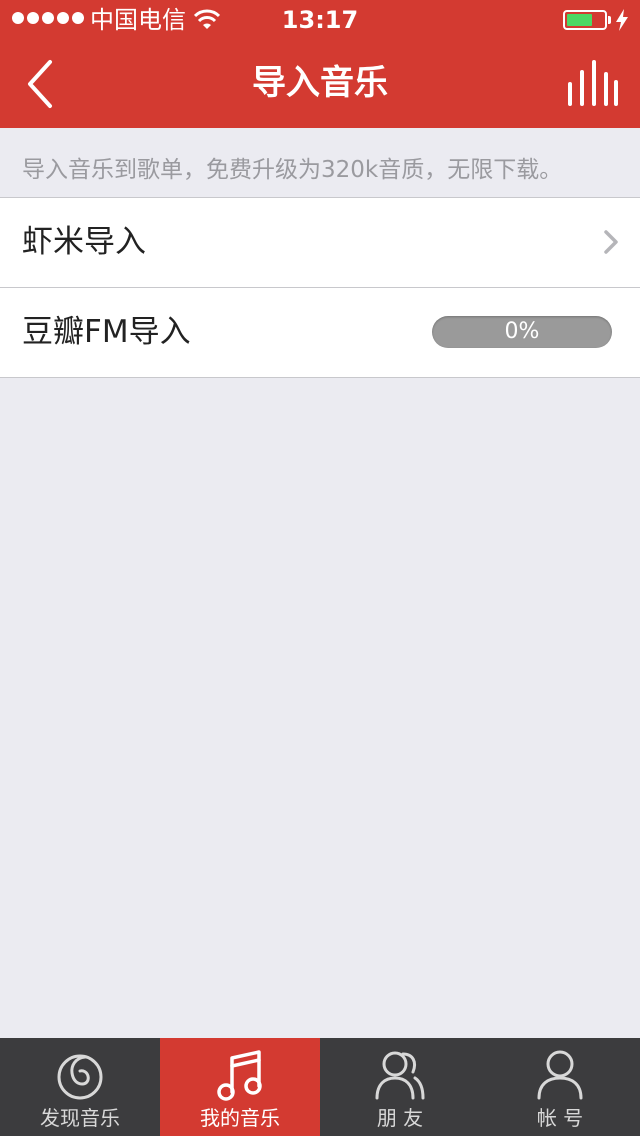  I want to click on tab-discover-music-label: 发现音乐, so click(80, 1118).